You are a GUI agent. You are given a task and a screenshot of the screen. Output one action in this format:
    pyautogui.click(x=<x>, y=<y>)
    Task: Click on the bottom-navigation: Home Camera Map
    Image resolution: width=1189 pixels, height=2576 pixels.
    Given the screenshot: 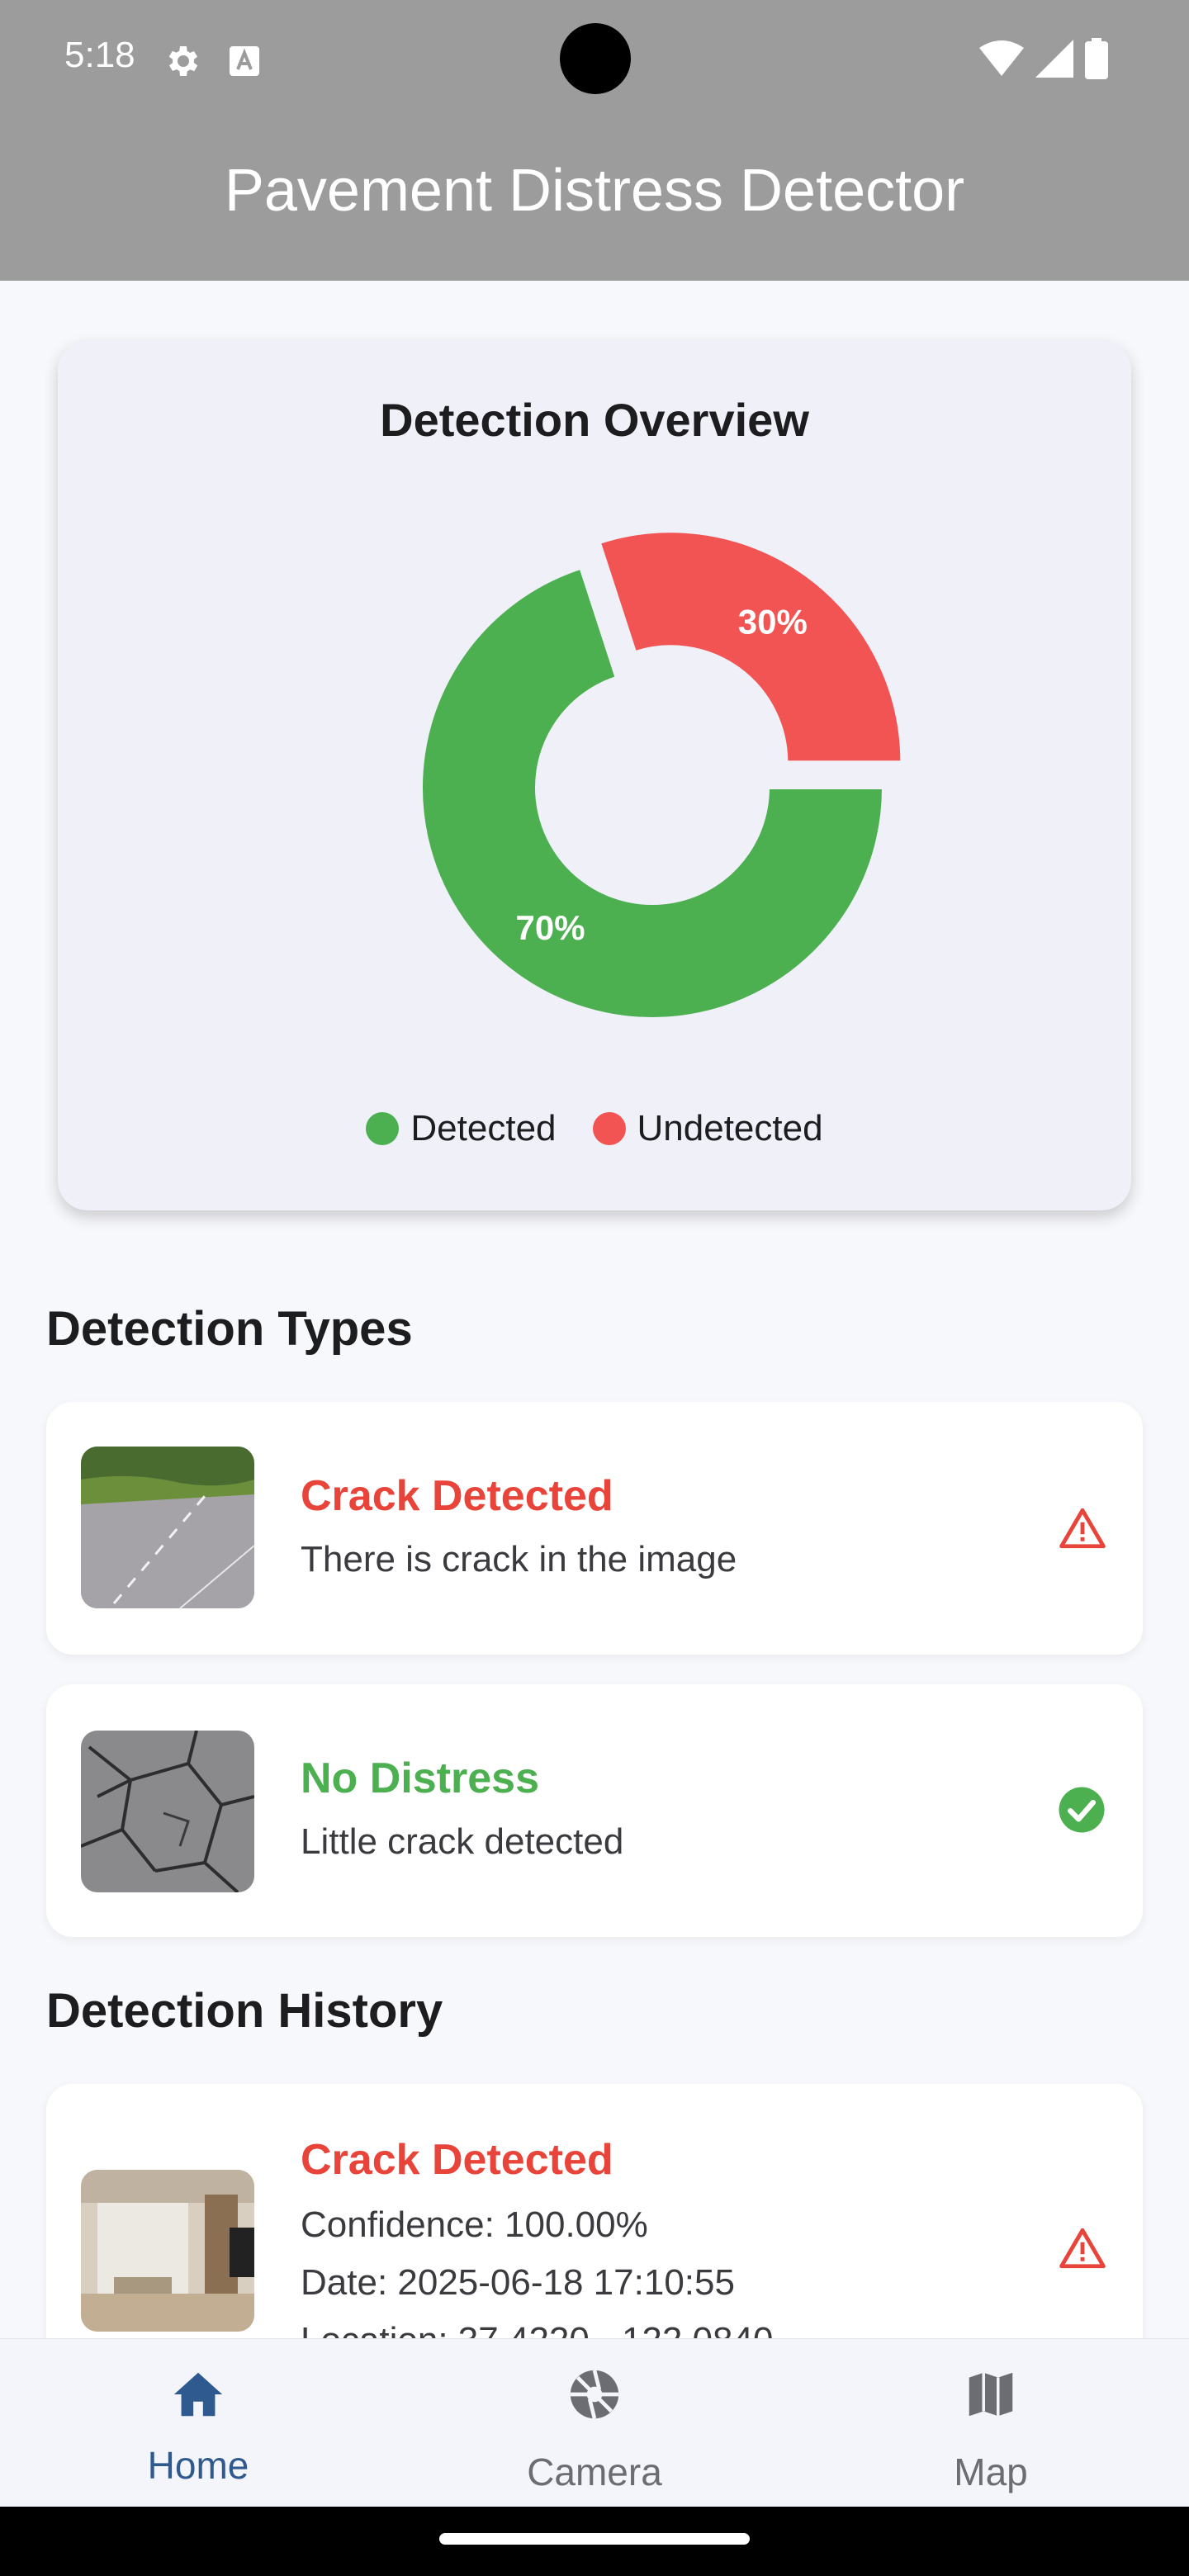 What is the action you would take?
    pyautogui.click(x=594, y=2422)
    